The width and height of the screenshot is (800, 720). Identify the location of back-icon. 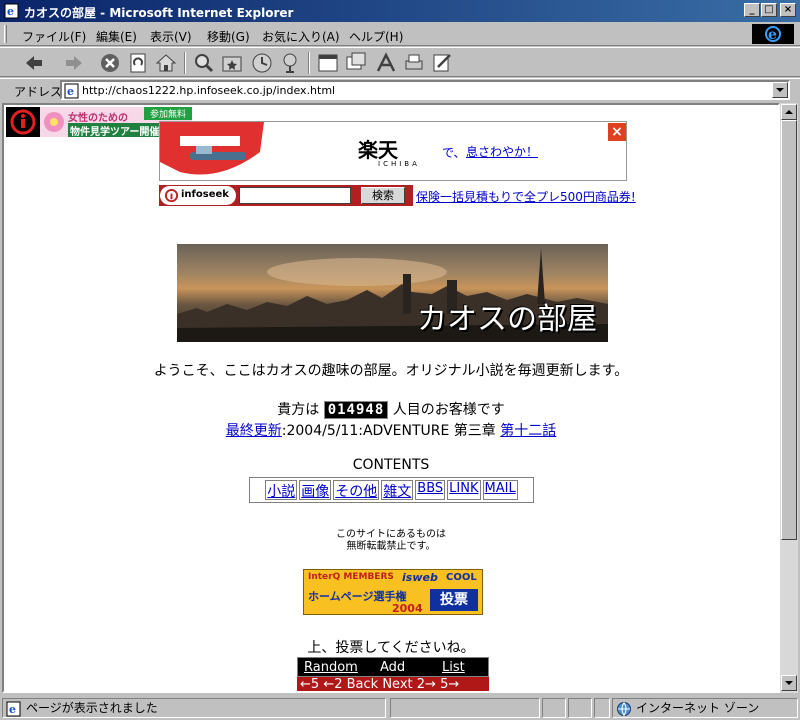
(34, 63).